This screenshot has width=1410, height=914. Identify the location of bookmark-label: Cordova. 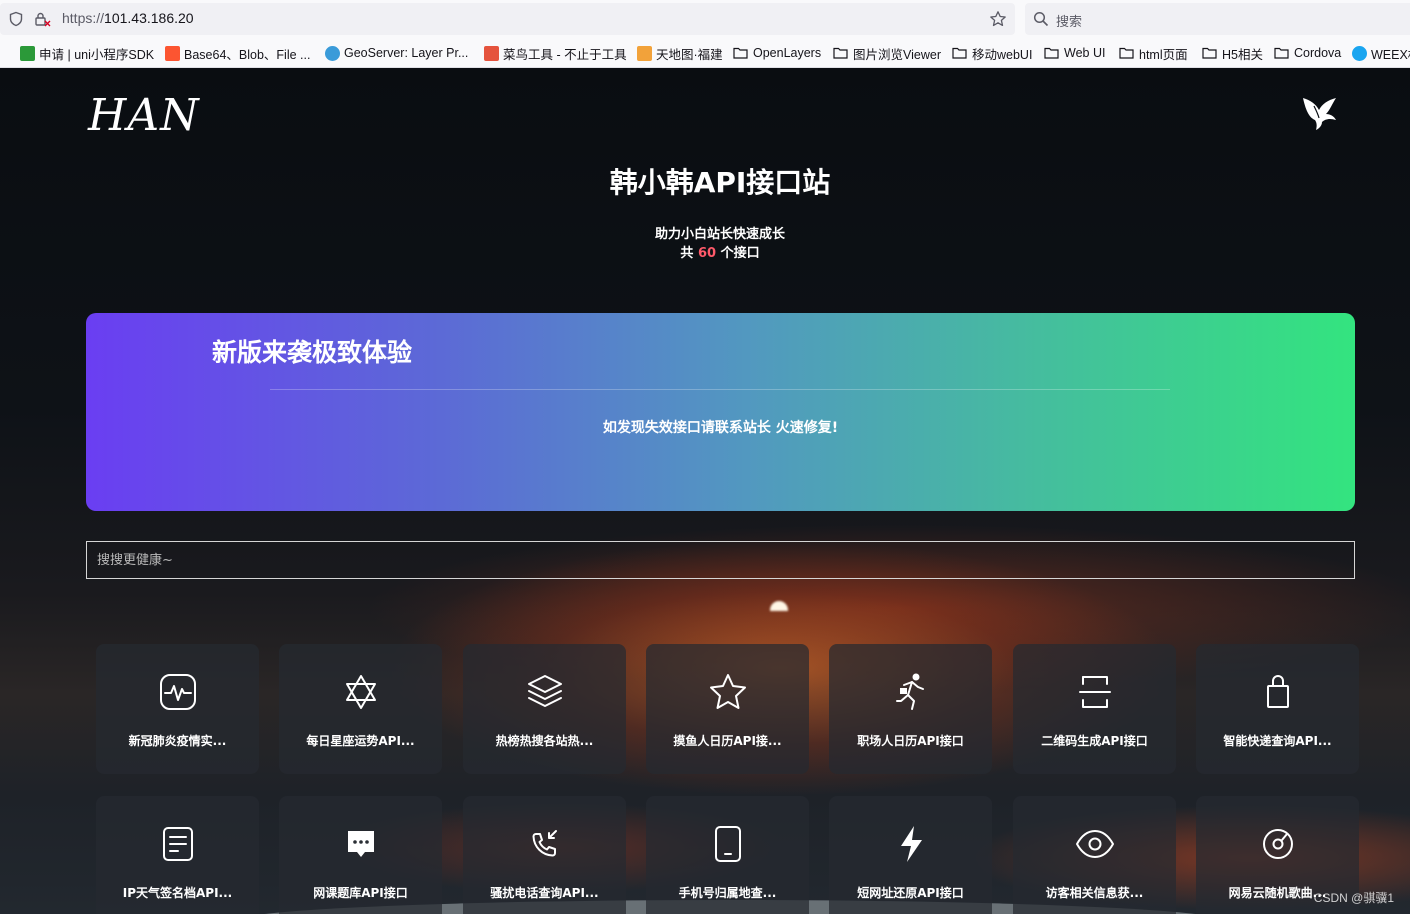
(1318, 53).